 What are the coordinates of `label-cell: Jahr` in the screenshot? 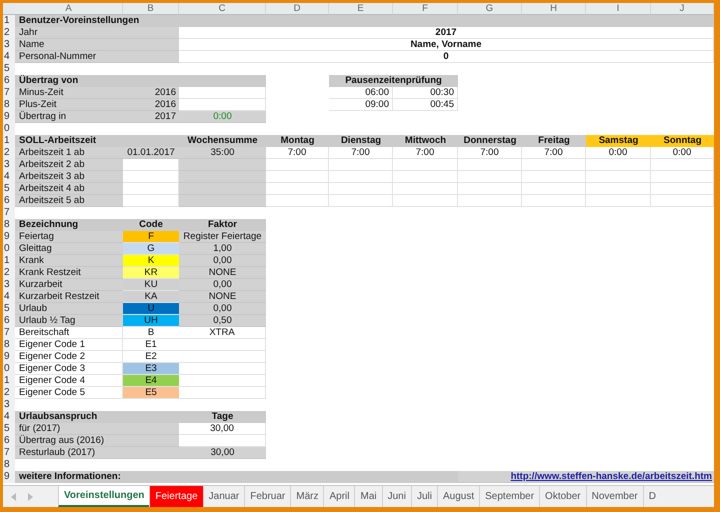 It's located at (97, 33).